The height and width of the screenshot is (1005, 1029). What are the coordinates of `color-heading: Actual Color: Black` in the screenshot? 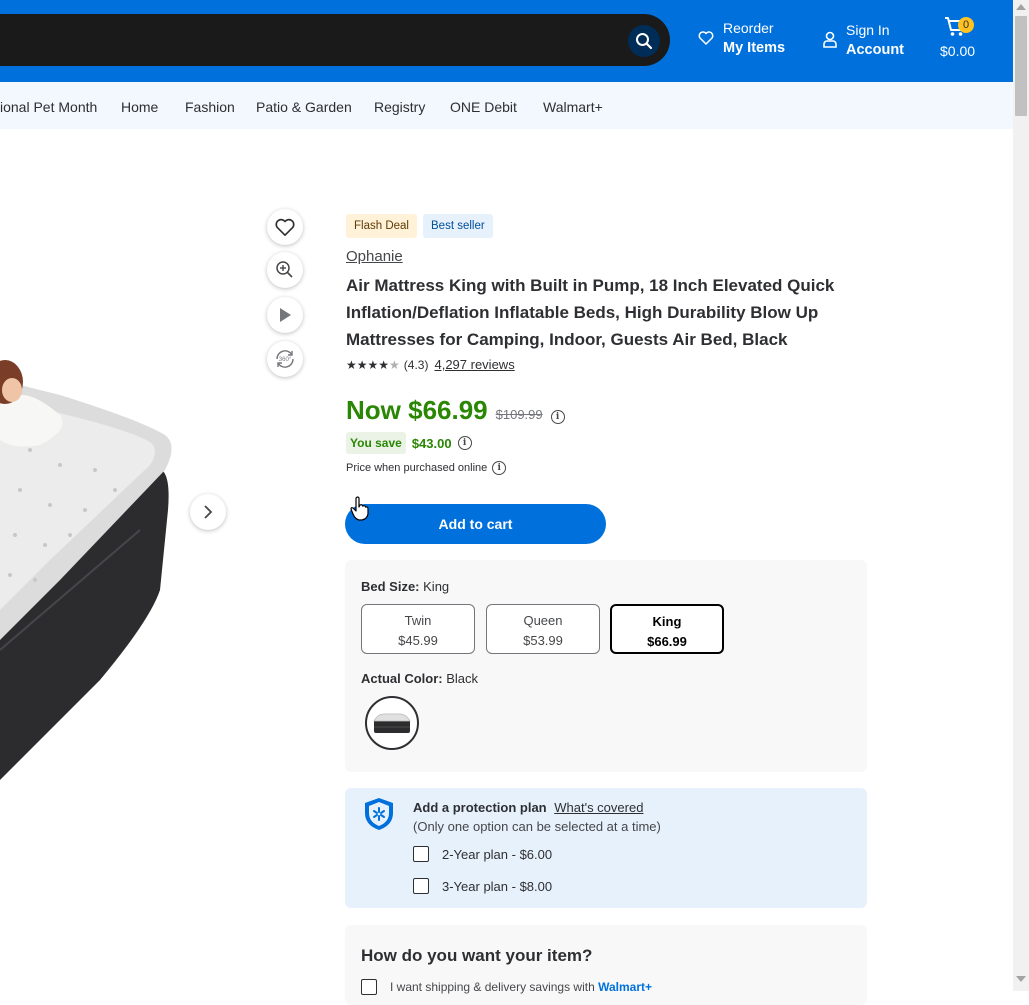 It's located at (420, 678).